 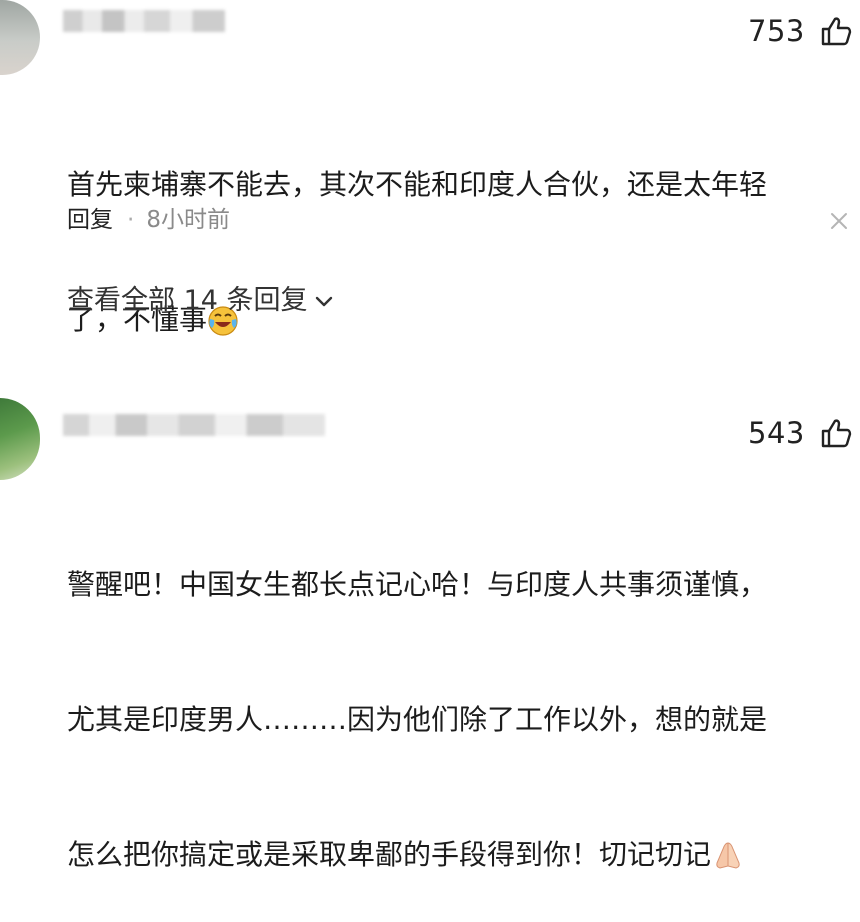 What do you see at coordinates (188, 220) in the screenshot?
I see `timestamp: 8小时前` at bounding box center [188, 220].